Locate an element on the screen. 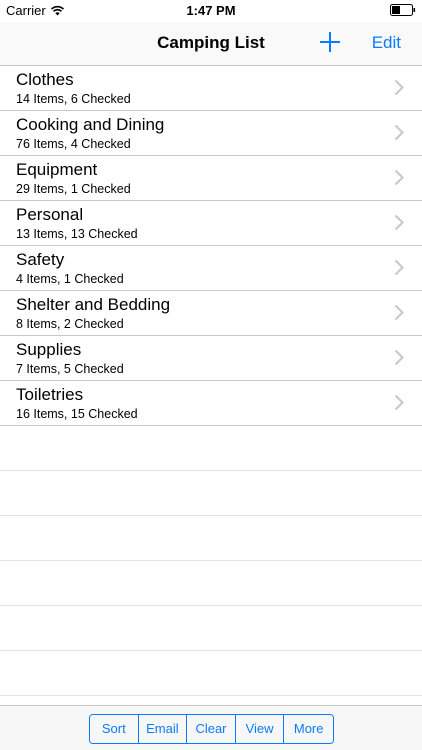 The height and width of the screenshot is (750, 422). plus-icon is located at coordinates (330, 42).